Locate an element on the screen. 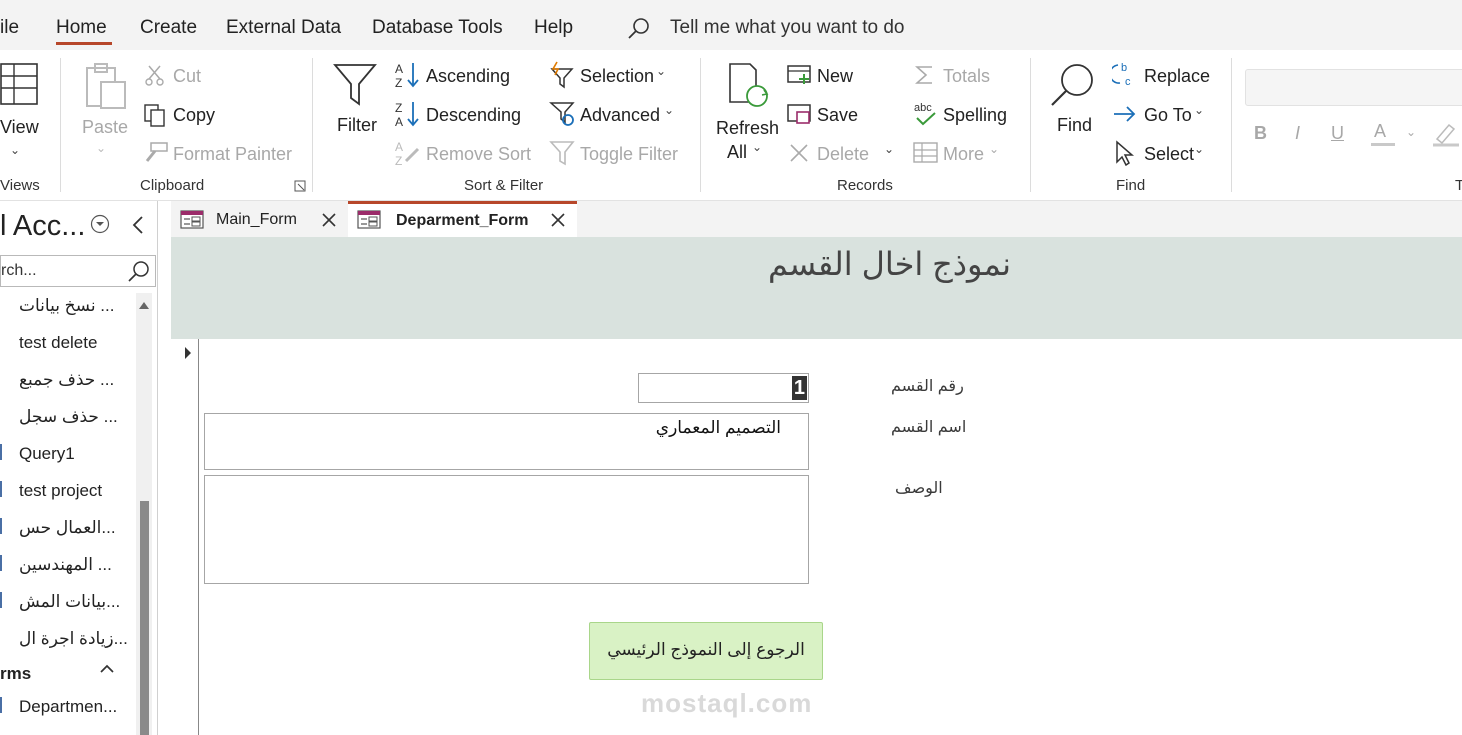 The width and height of the screenshot is (1462, 735). nav-item: test project is located at coordinates (60, 491).